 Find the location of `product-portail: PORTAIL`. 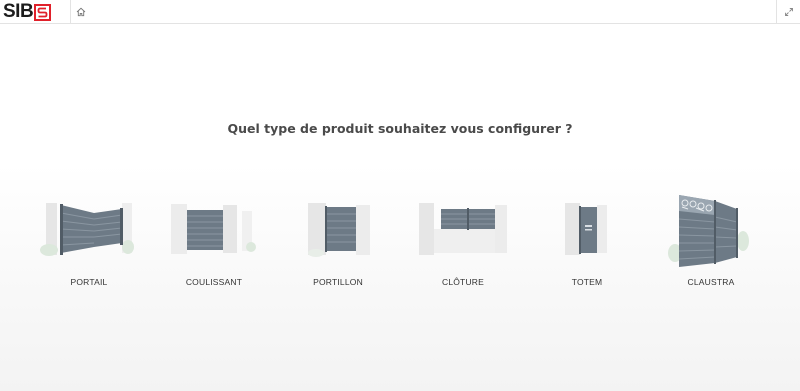

product-portail: PORTAIL is located at coordinates (89, 245).